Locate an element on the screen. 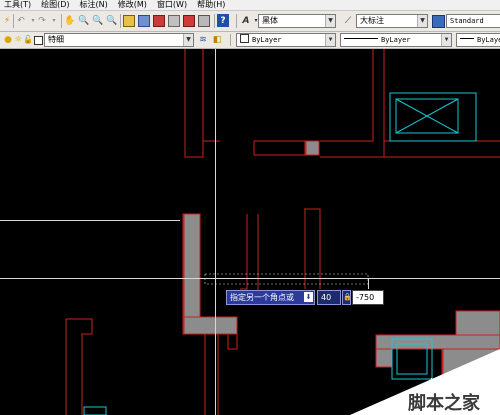  menu-dimension: 标注(N) is located at coordinates (95, 5).